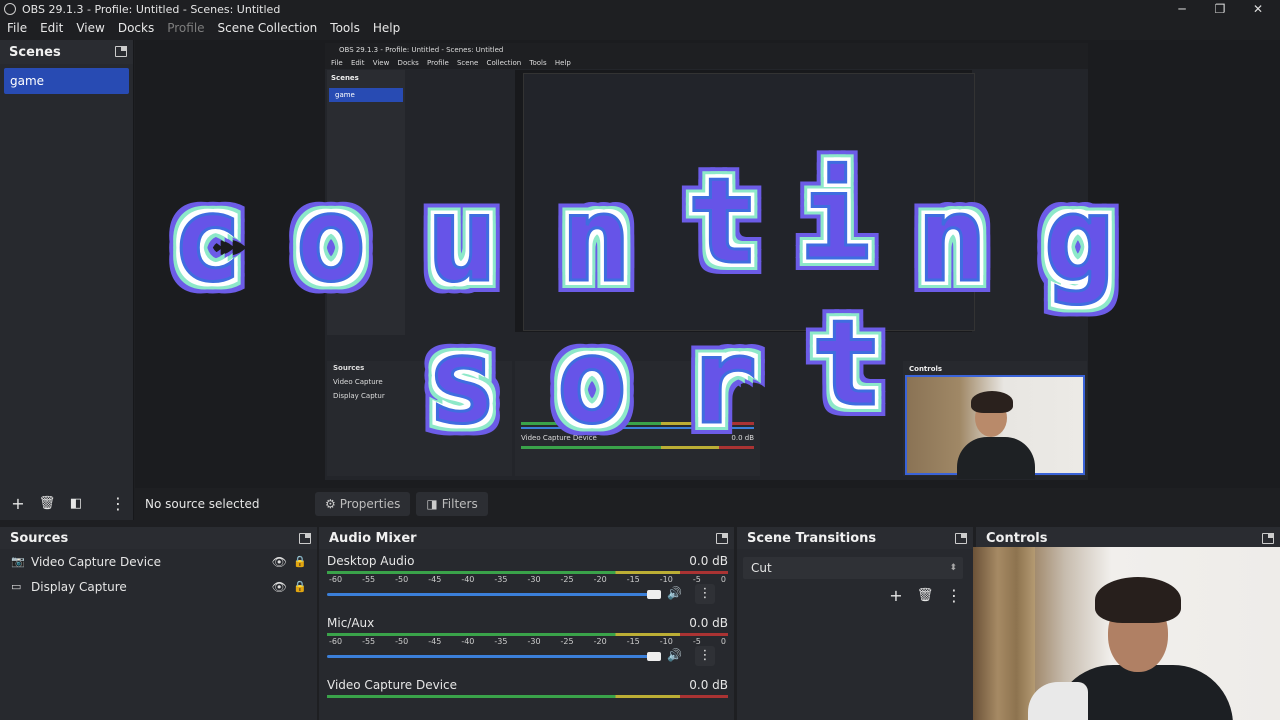 This screenshot has height=720, width=1280. I want to click on remove-scene-icon: 🗑, so click(47, 504).